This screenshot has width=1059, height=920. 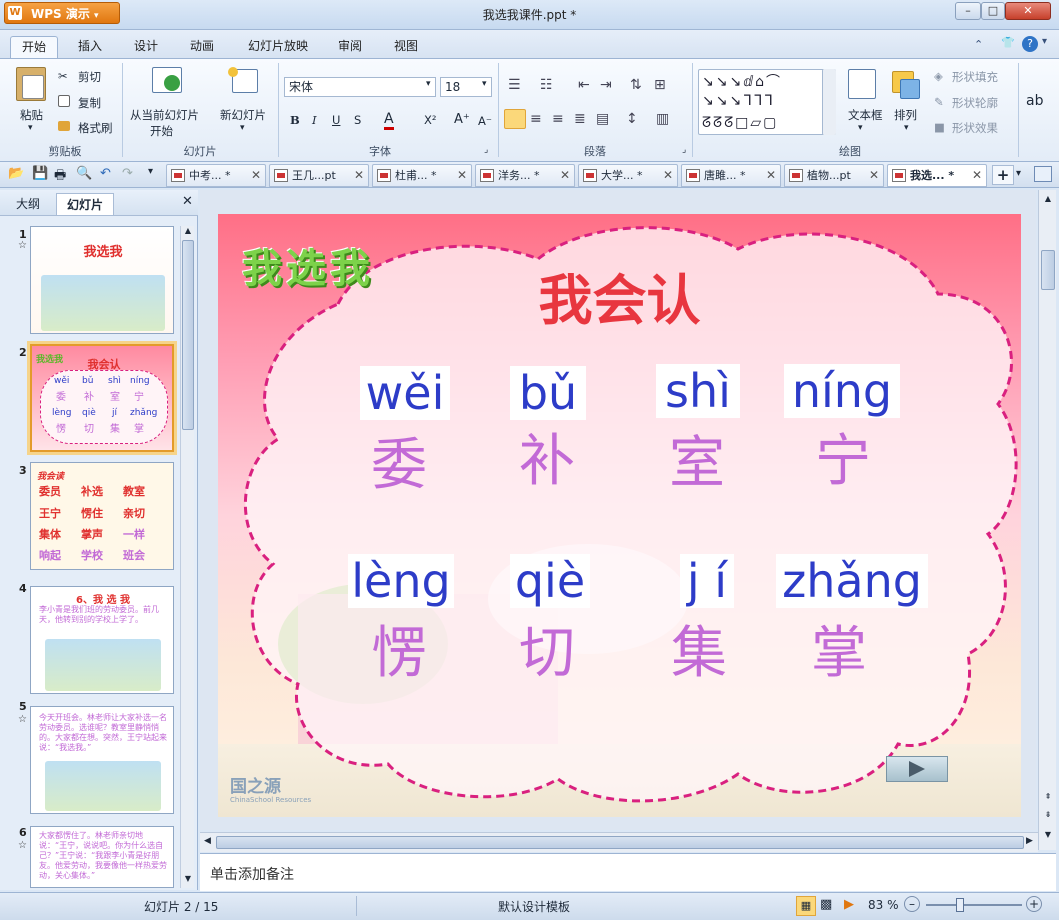 What do you see at coordinates (319, 175) in the screenshot?
I see `doc-tab: 王几...pt ✕` at bounding box center [319, 175].